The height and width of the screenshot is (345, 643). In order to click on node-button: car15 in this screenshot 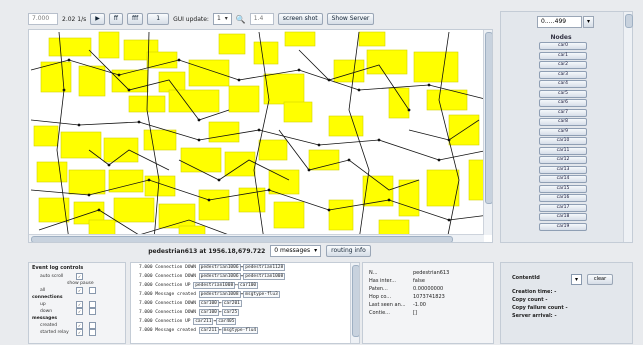, I will do `click(563, 188)`.